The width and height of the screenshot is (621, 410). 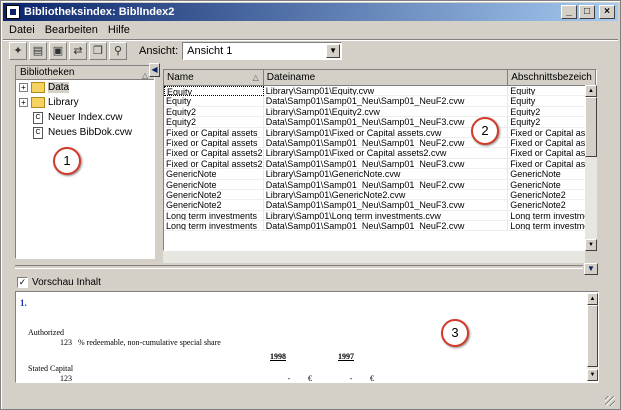 What do you see at coordinates (119, 30) in the screenshot?
I see `menu-hilfe: Hilfe` at bounding box center [119, 30].